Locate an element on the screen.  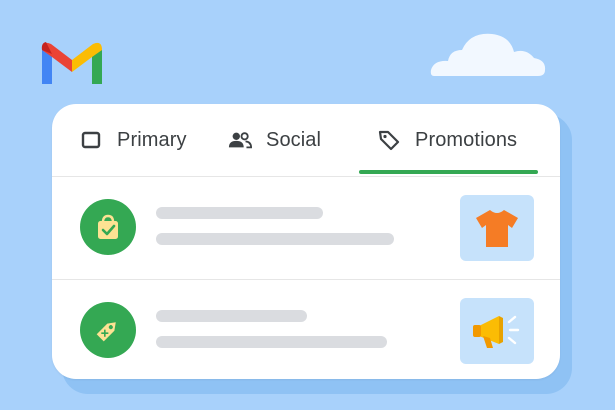
cloud-decoration is located at coordinates (488, 54).